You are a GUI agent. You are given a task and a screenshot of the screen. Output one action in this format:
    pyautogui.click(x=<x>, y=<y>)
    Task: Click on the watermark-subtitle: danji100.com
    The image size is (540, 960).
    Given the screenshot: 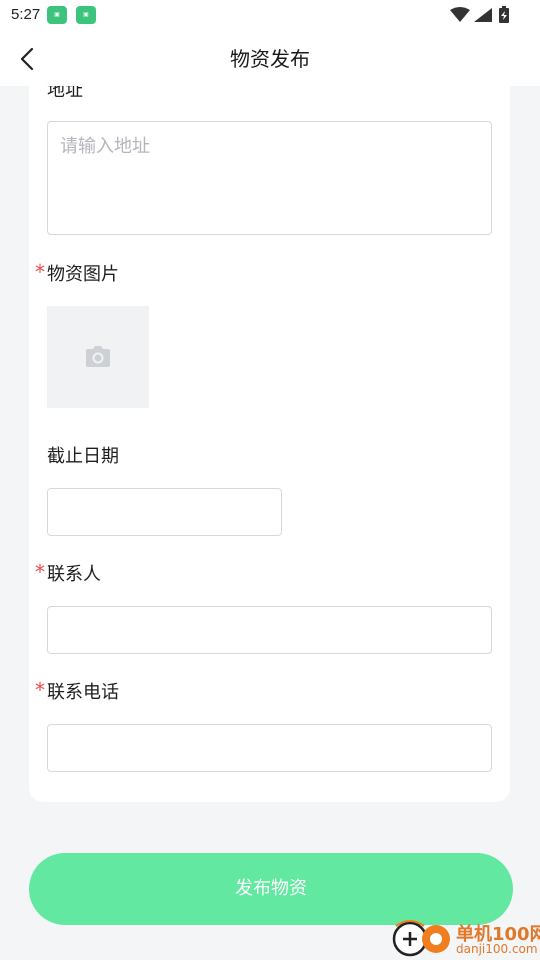 What is the action you would take?
    pyautogui.click(x=497, y=949)
    